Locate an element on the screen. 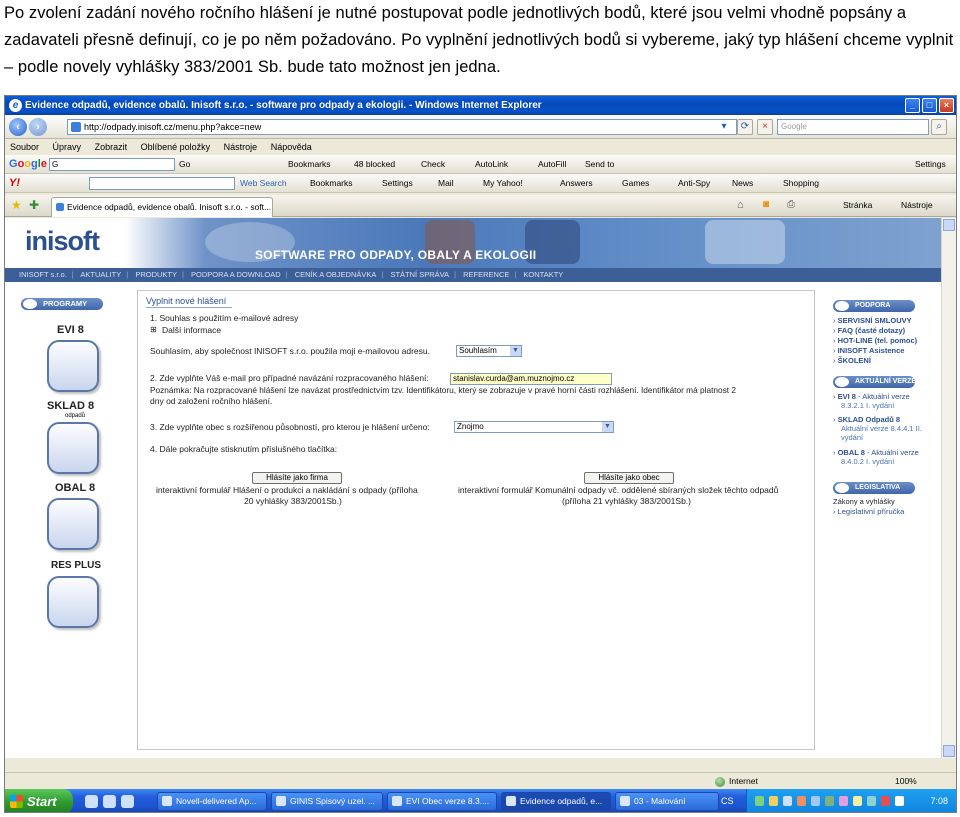 The height and width of the screenshot is (817, 960). yahoo-mail: Mail is located at coordinates (446, 183).